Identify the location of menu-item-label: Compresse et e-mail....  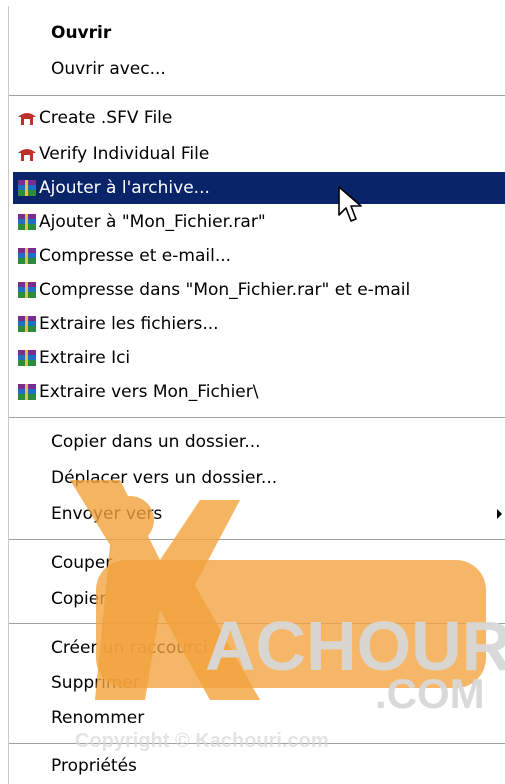
(135, 256).